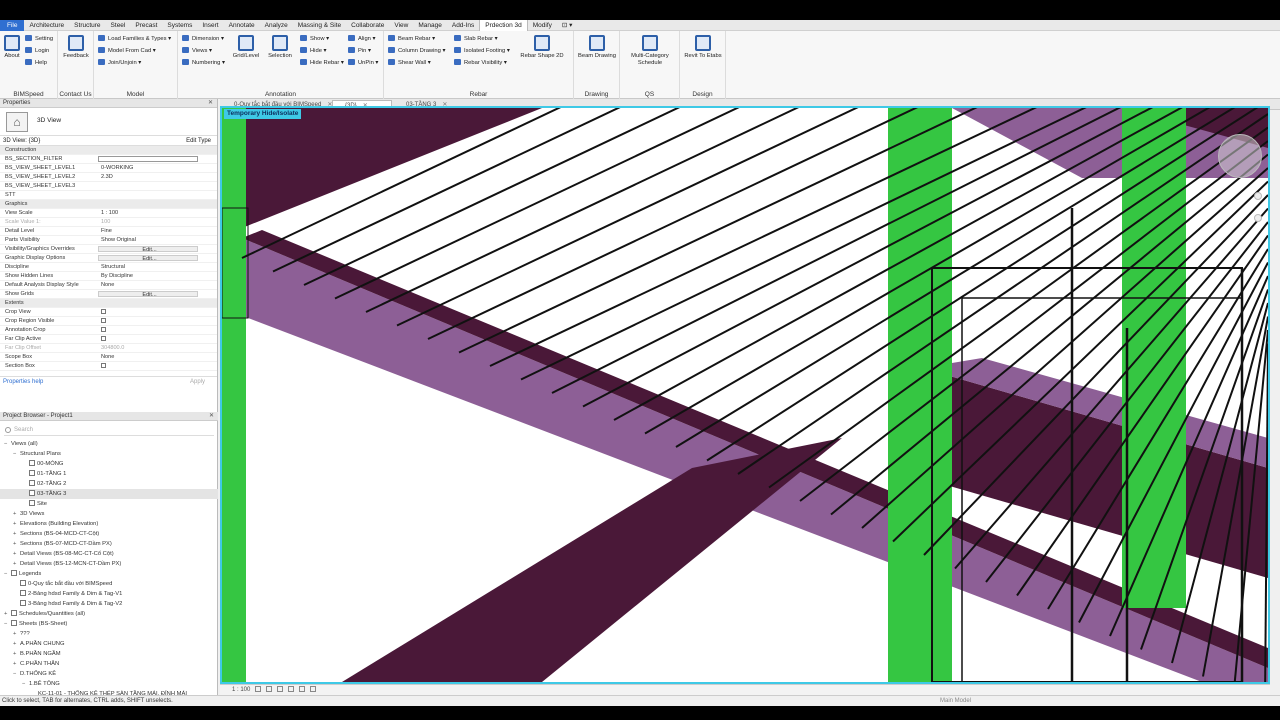 The width and height of the screenshot is (1280, 720). I want to click on ribbon-tab: Architecture, so click(46, 25).